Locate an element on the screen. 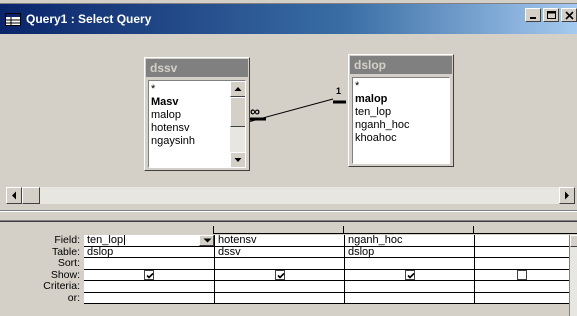 Image resolution: width=577 pixels, height=316 pixels. field-item: malop is located at coordinates (401, 99).